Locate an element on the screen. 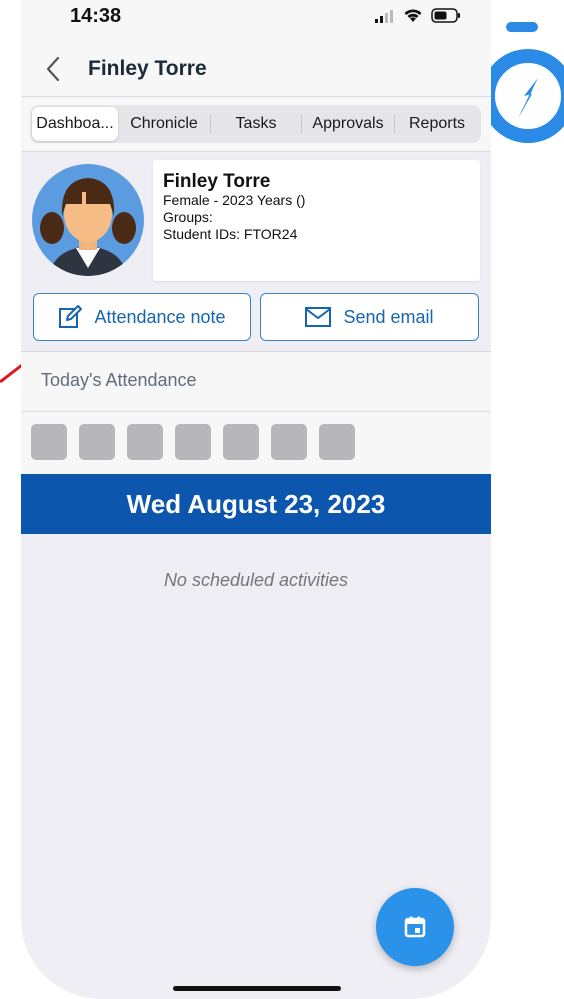 This screenshot has height=999, width=564. date-banner: Wed August 23, 2023 is located at coordinates (256, 504).